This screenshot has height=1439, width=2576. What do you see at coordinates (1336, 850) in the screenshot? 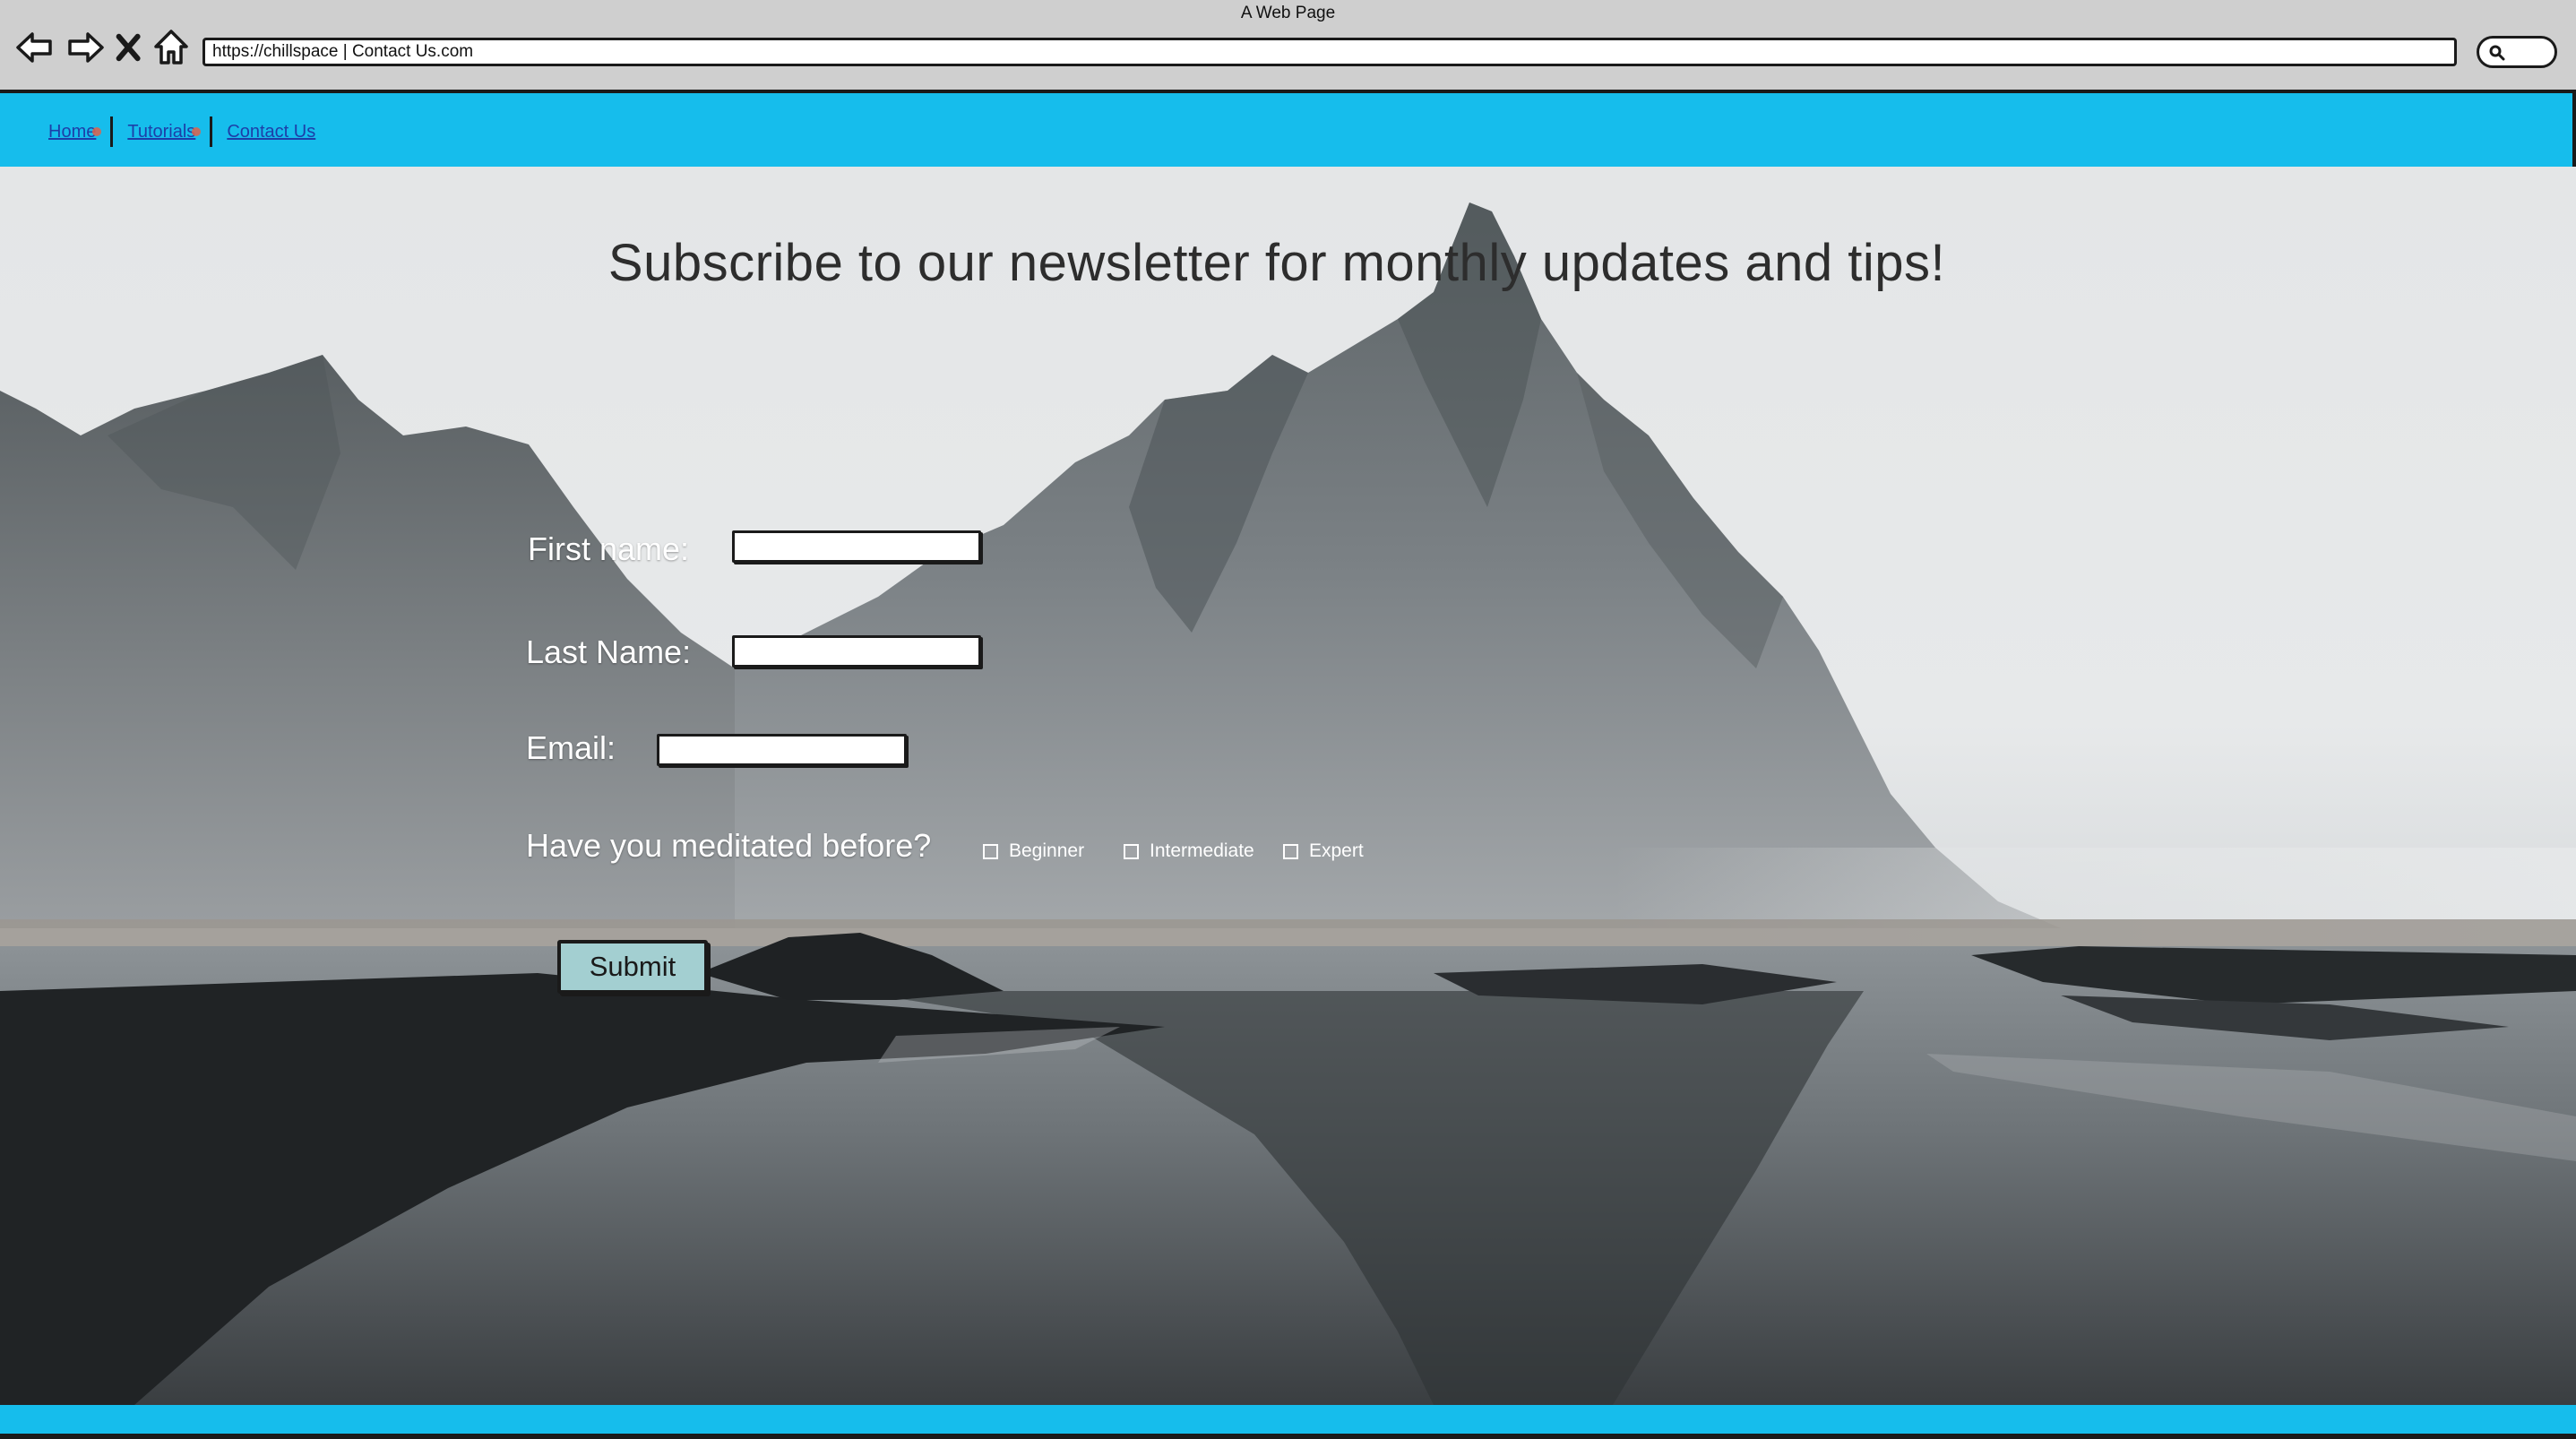
I see `expert-label: Expert` at bounding box center [1336, 850].